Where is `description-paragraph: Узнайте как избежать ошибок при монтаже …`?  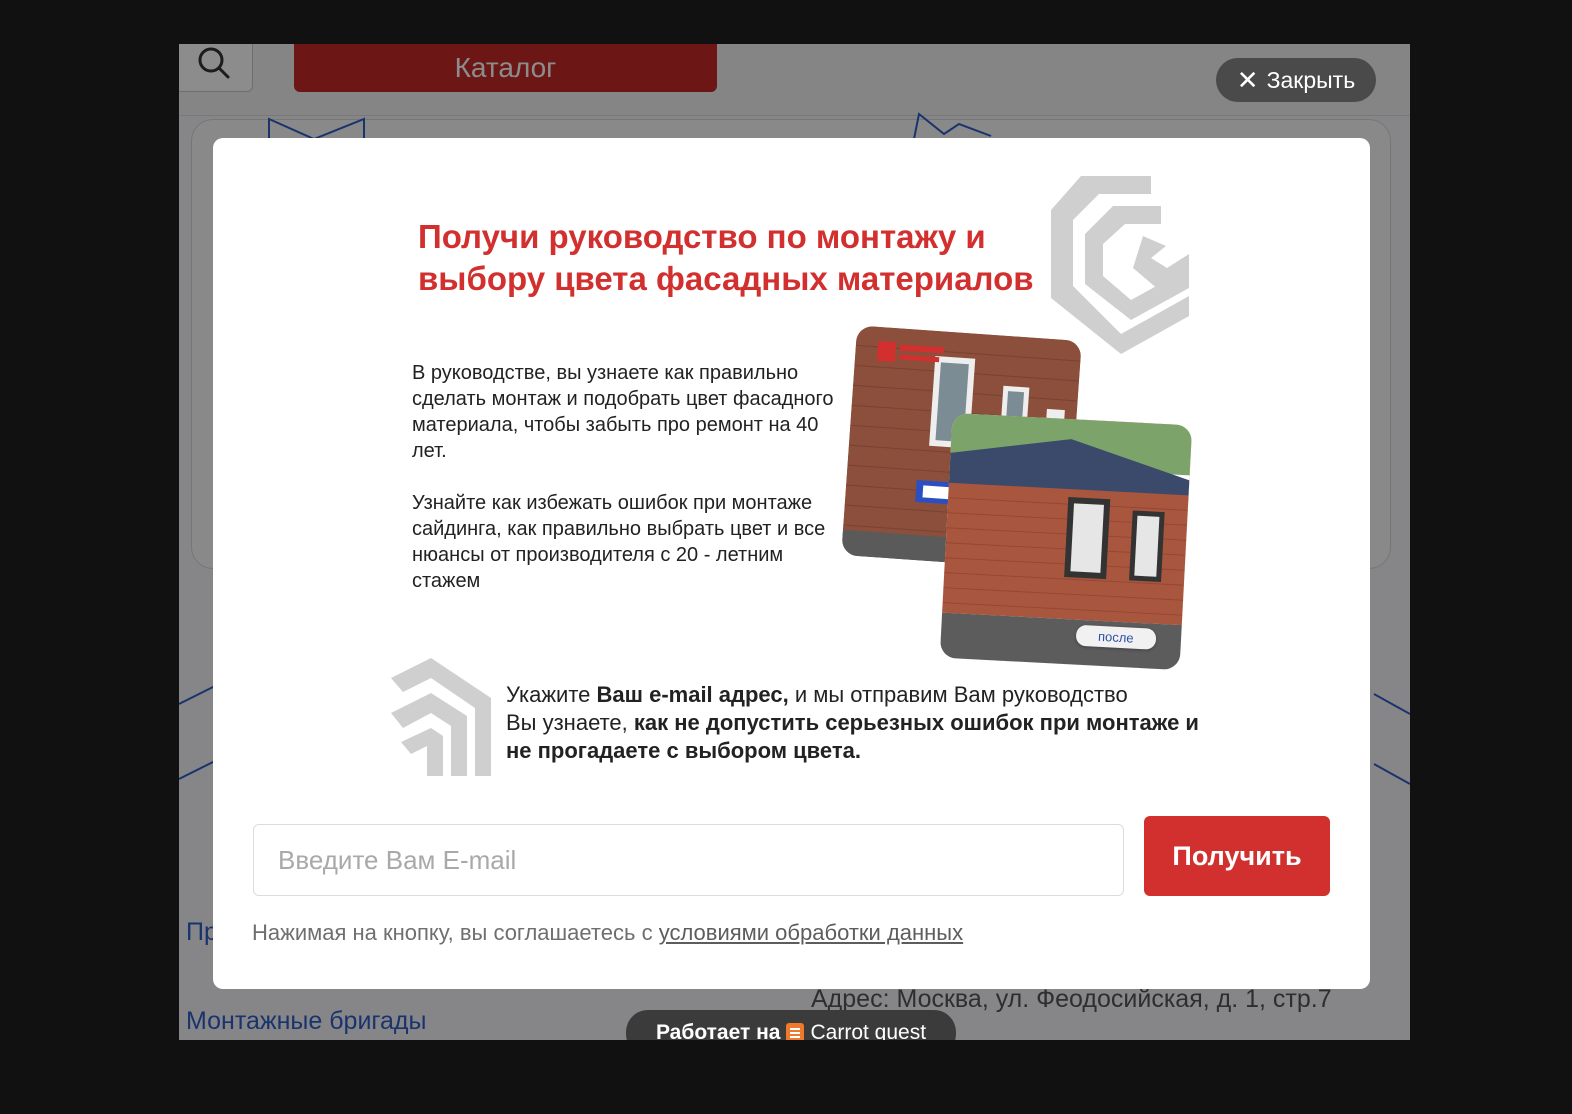 description-paragraph: Узнайте как избежать ошибок при монтаже … is located at coordinates (619, 542).